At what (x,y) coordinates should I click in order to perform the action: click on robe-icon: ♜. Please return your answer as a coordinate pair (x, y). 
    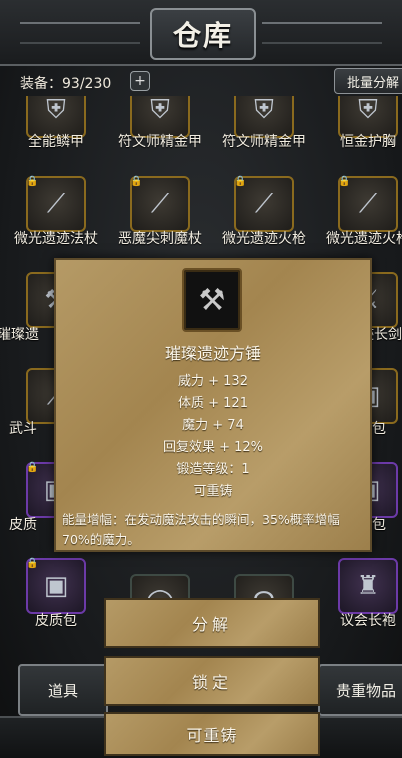
    Looking at the image, I should click on (368, 586).